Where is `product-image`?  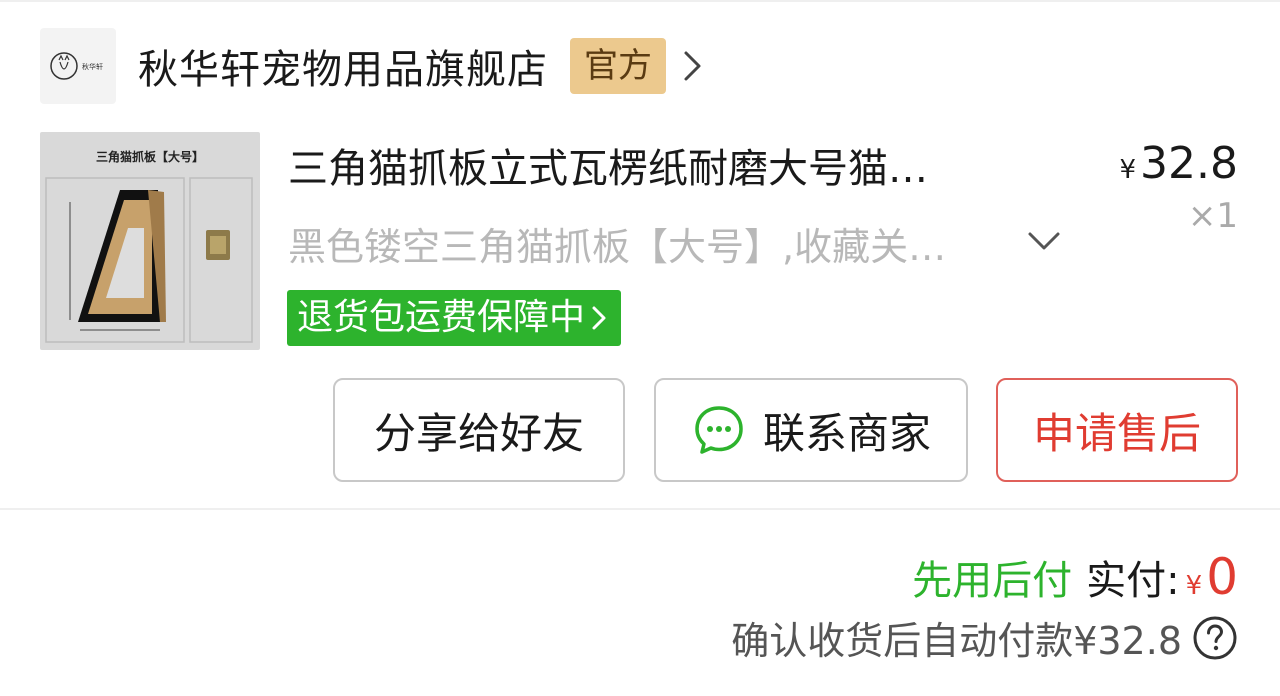 product-image is located at coordinates (149, 260).